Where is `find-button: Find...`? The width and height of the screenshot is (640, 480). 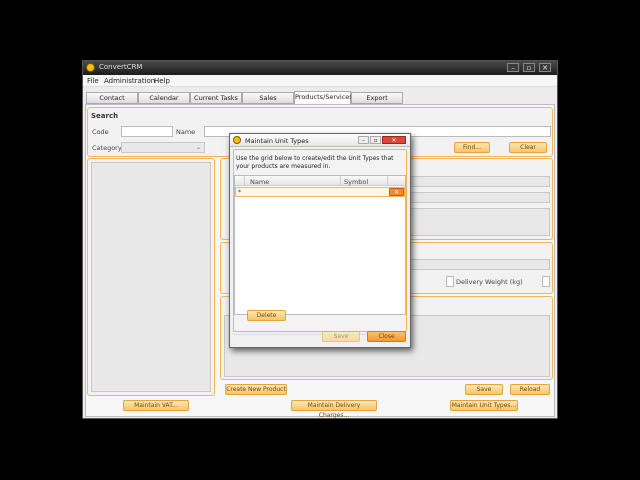
find-button: Find... is located at coordinates (472, 147).